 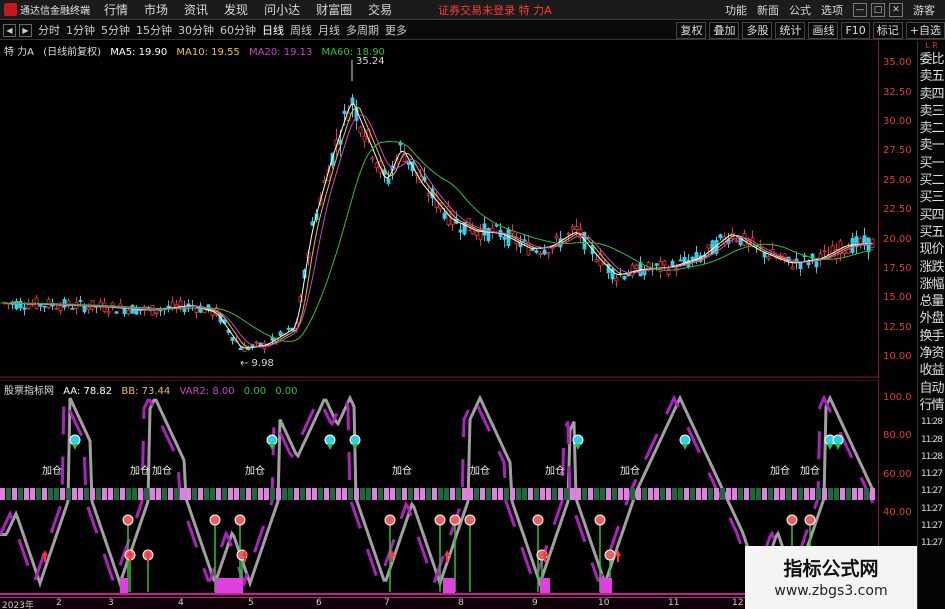 I want to click on period-15min: 15分钟, so click(x=154, y=30).